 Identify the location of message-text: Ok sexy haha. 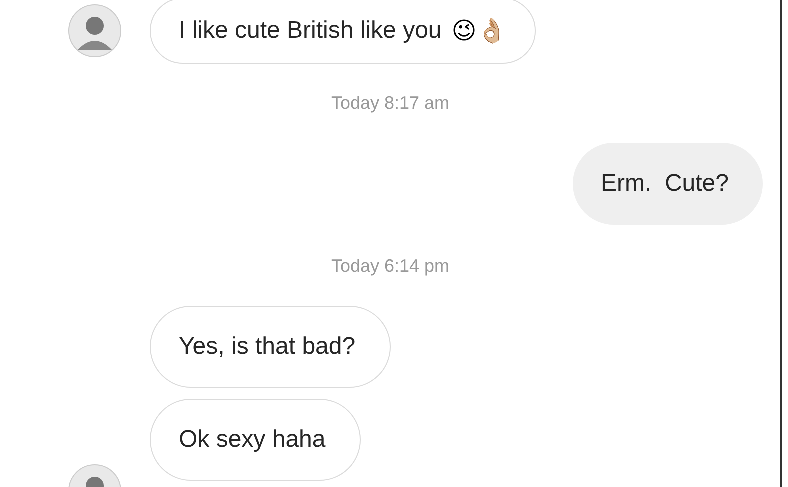
(252, 440).